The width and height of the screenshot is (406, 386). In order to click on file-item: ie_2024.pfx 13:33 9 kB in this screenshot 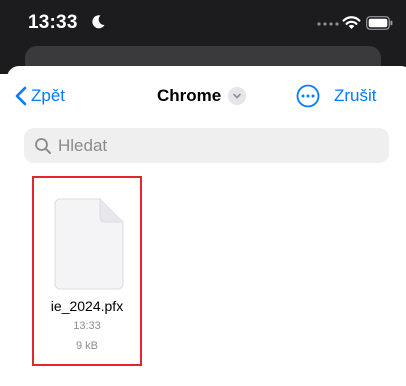, I will do `click(87, 271)`.